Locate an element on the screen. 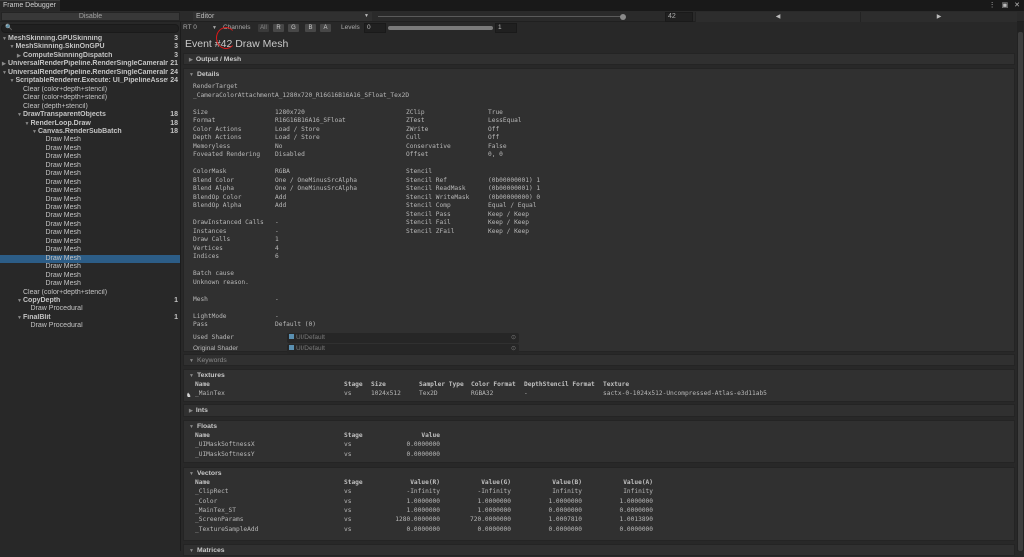 The height and width of the screenshot is (557, 1024). tree-item: ▼ RenderLoop.Draw 18 is located at coordinates (90, 124).